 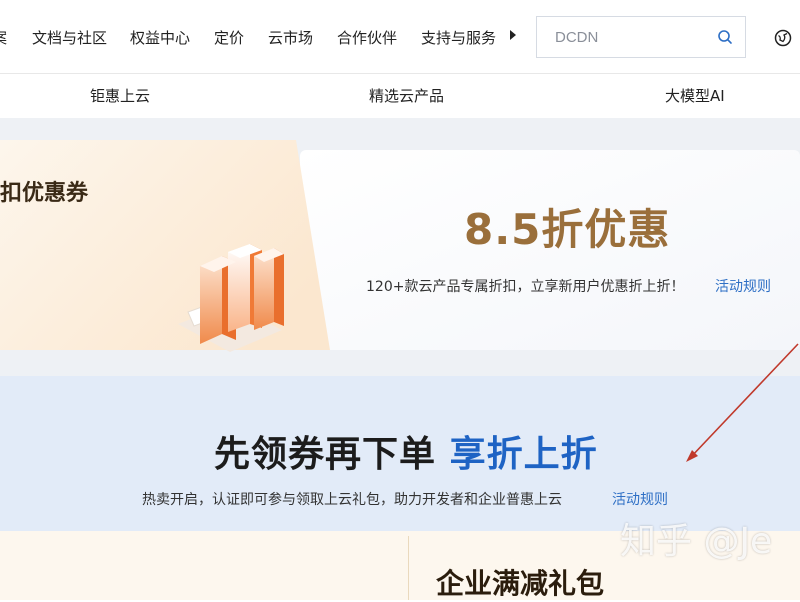 What do you see at coordinates (120, 96) in the screenshot?
I see `subnav-item-deals: 钜惠上云` at bounding box center [120, 96].